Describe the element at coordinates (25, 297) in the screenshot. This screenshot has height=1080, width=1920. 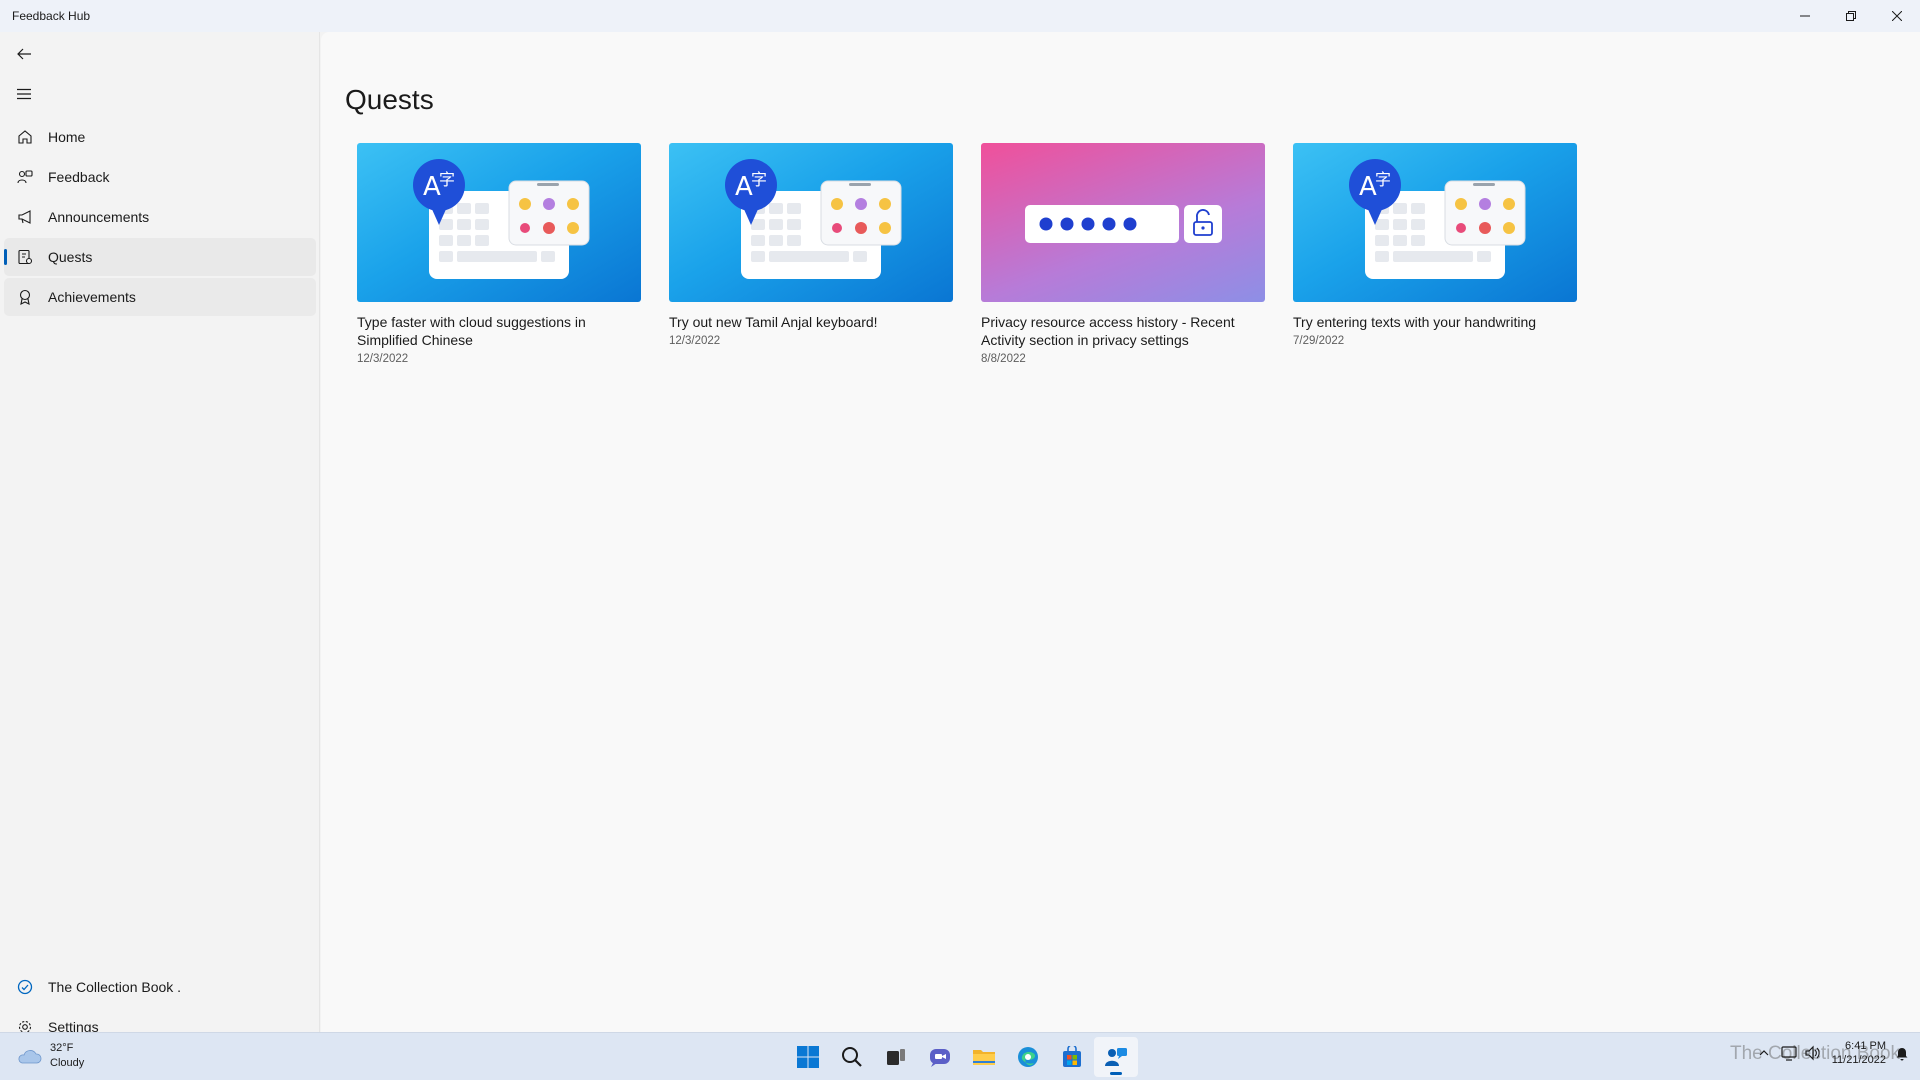
I see `badge-icon` at that location.